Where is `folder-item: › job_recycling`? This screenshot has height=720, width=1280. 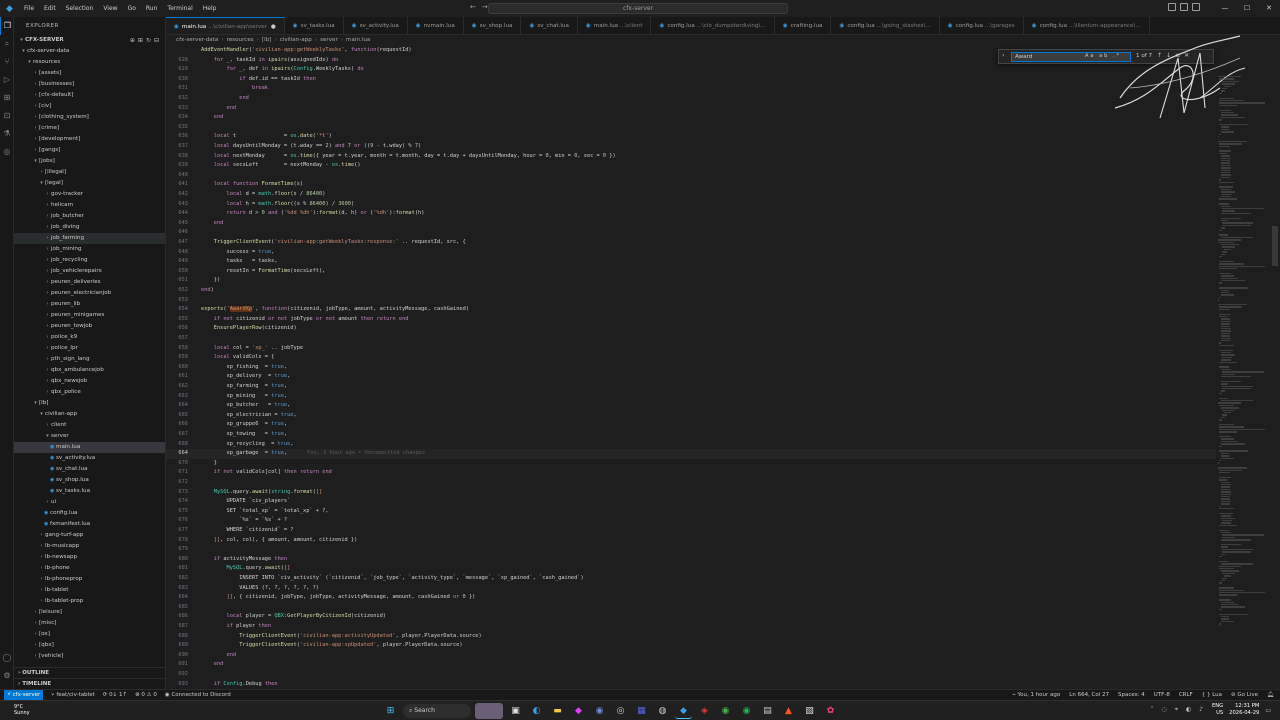
folder-item: › job_recycling is located at coordinates (89, 260).